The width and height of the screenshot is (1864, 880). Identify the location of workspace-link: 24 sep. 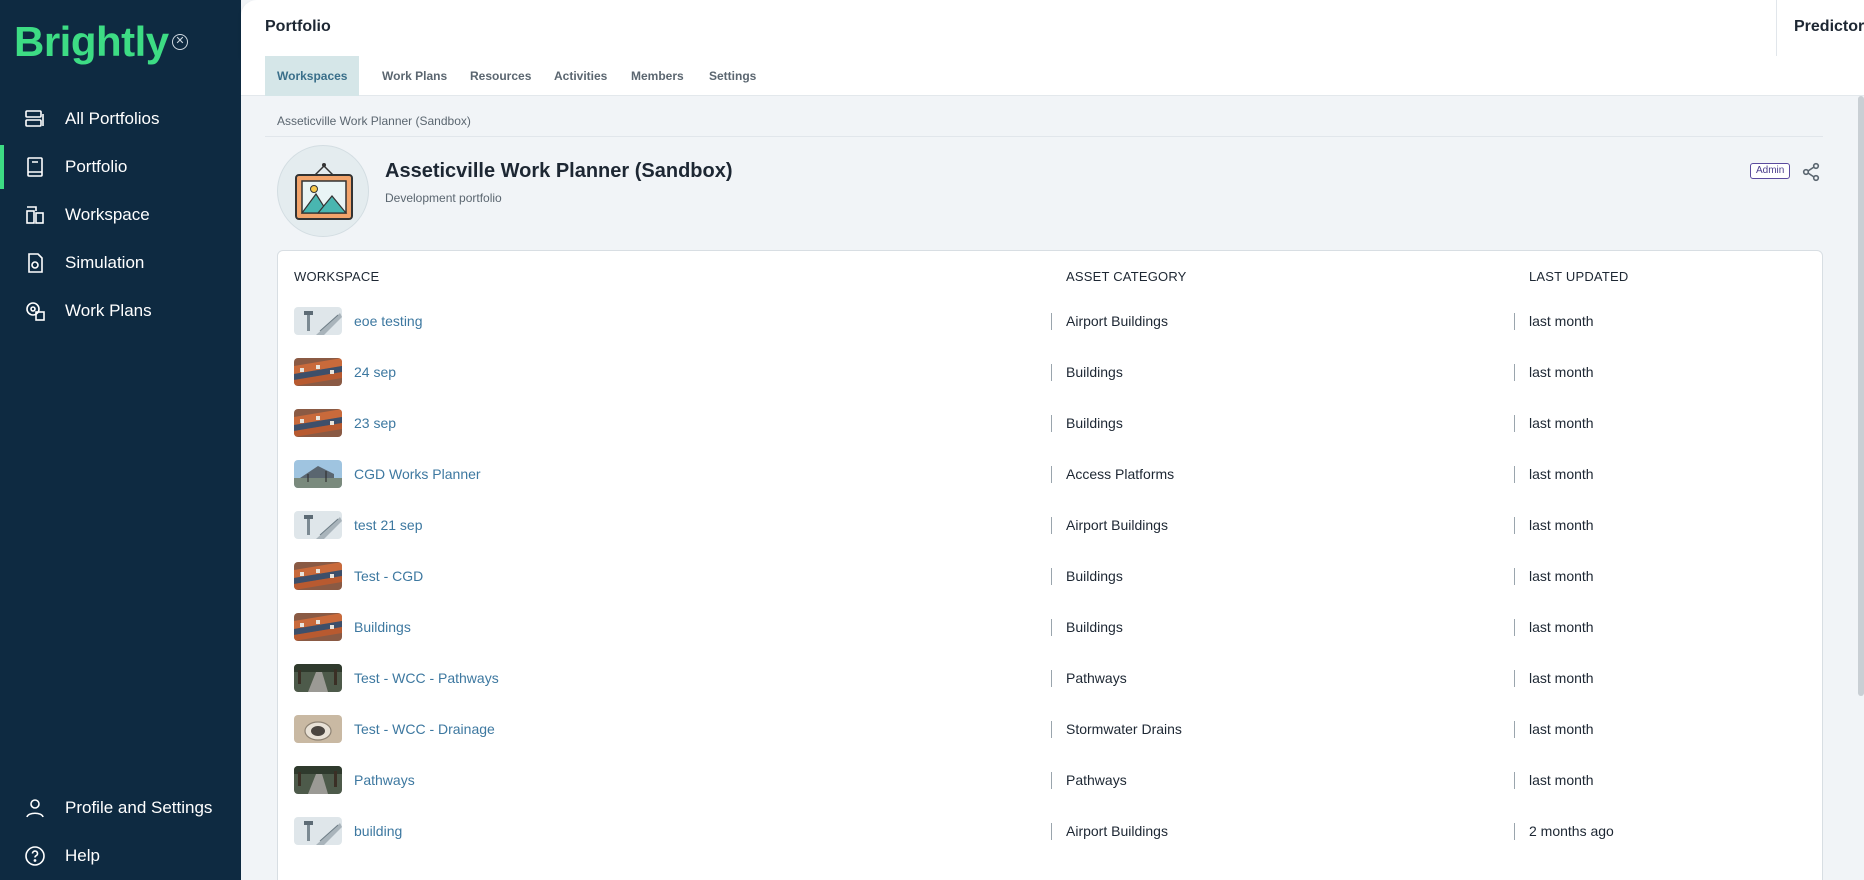
(375, 372).